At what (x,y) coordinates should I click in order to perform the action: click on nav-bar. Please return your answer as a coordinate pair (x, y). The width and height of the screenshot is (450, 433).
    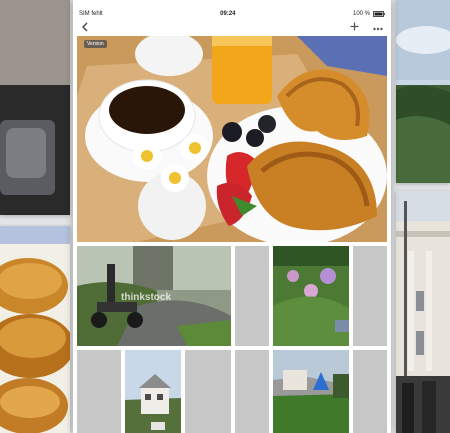
    Looking at the image, I should click on (232, 28).